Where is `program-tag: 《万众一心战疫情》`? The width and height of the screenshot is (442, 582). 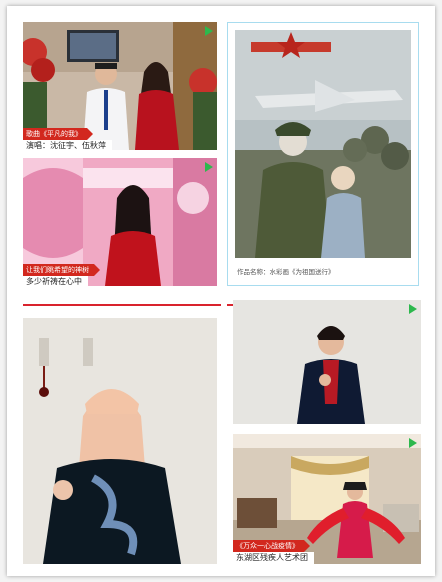 program-tag: 《万众一心战疫情》 is located at coordinates (271, 546).